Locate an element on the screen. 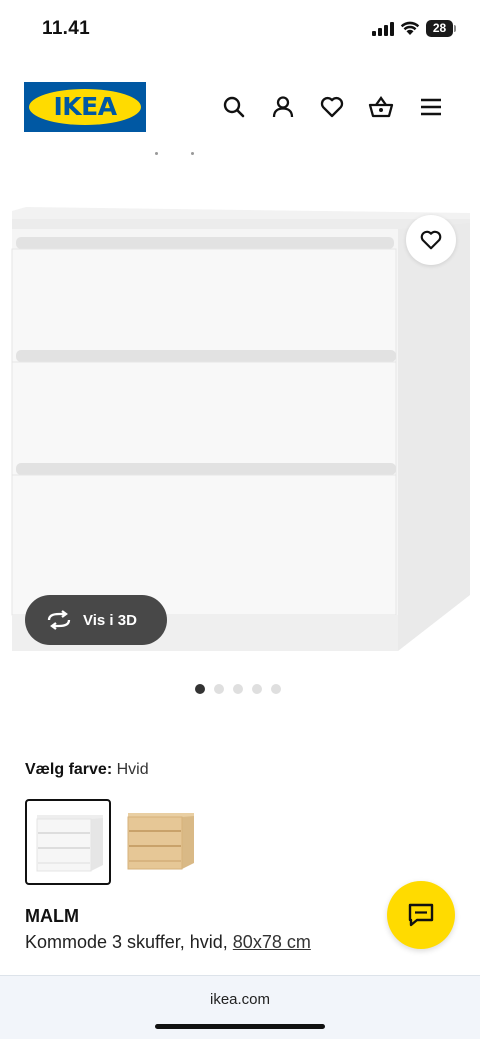 Image resolution: width=480 pixels, height=1039 pixels. product-description-line: Kommode 3 skuffer, hvid, 80x78 cm is located at coordinates (168, 942).